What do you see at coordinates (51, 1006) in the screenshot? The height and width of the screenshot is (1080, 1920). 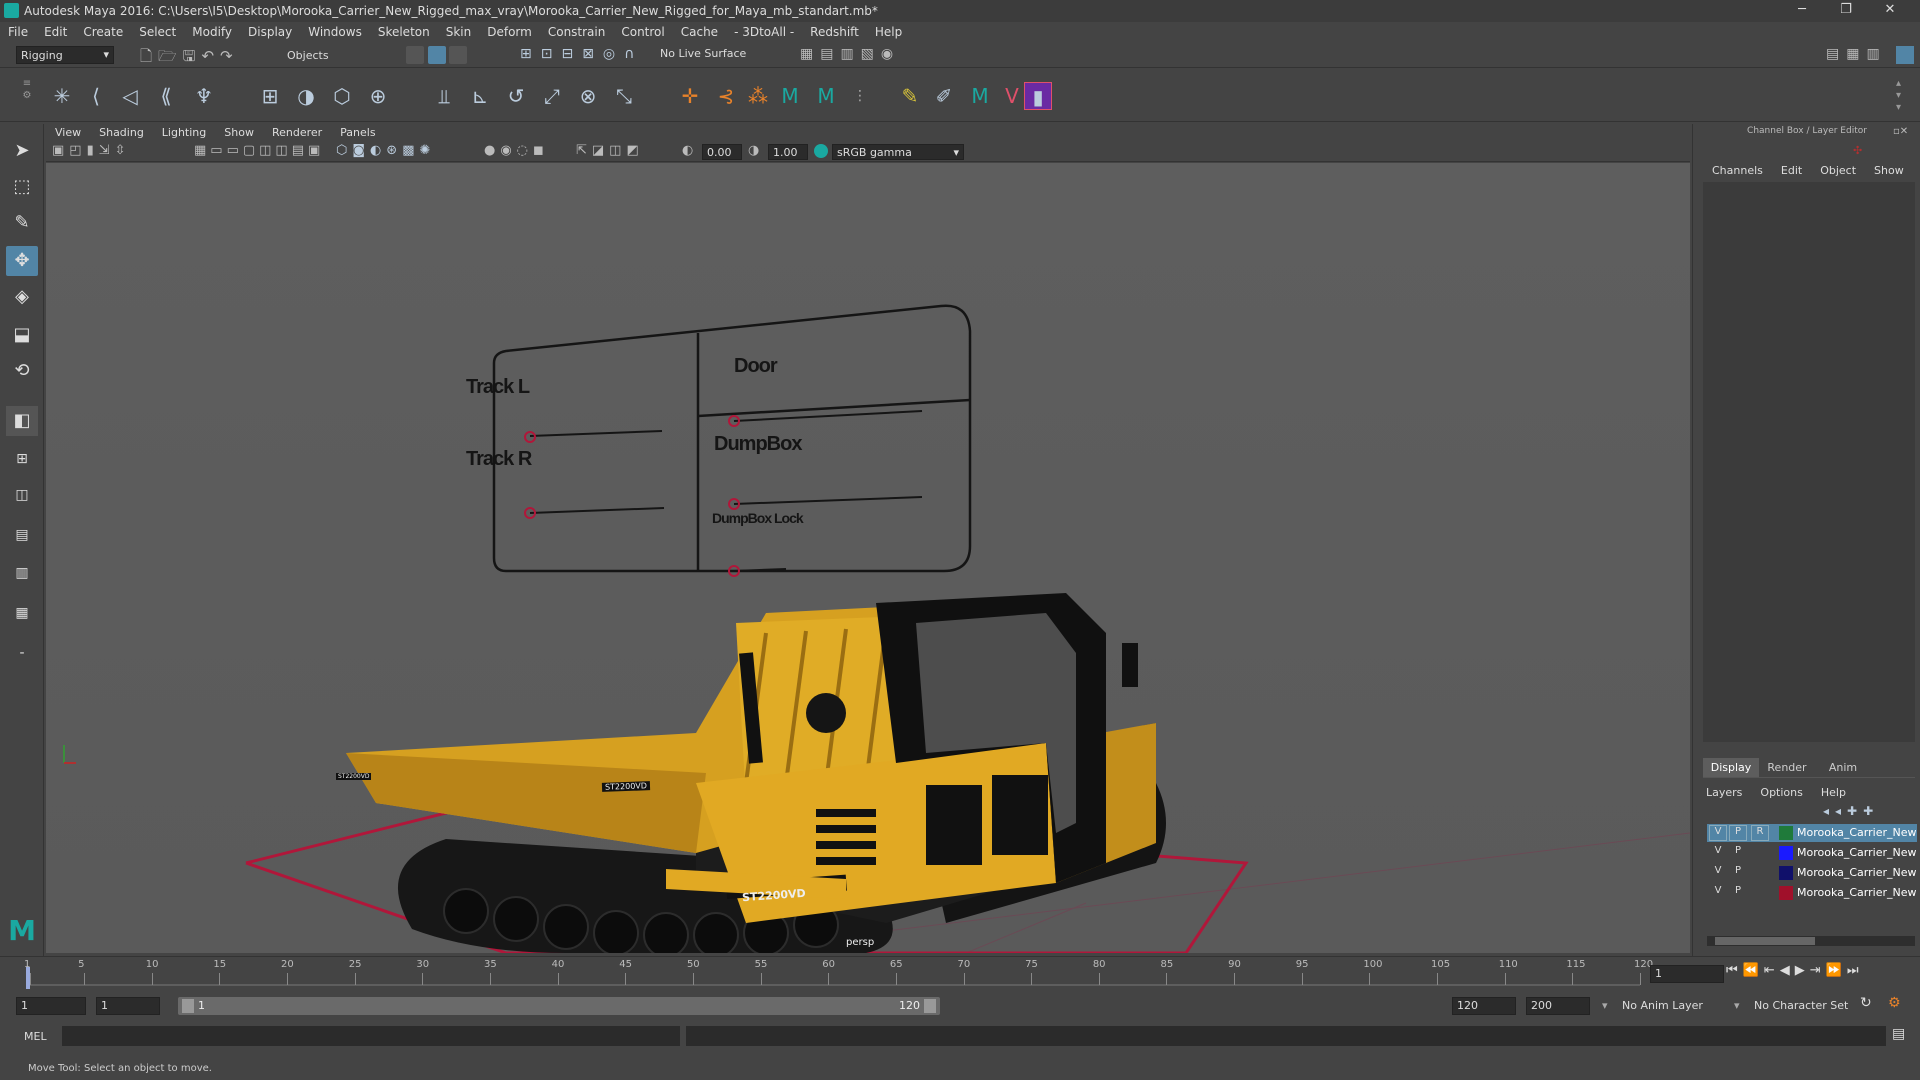 I see `anim-start-field: 1` at bounding box center [51, 1006].